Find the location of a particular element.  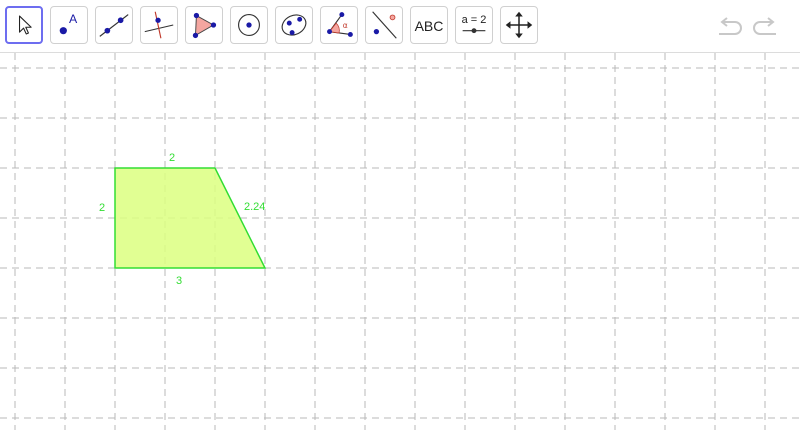

perpendicular-line-icon is located at coordinates (159, 25).